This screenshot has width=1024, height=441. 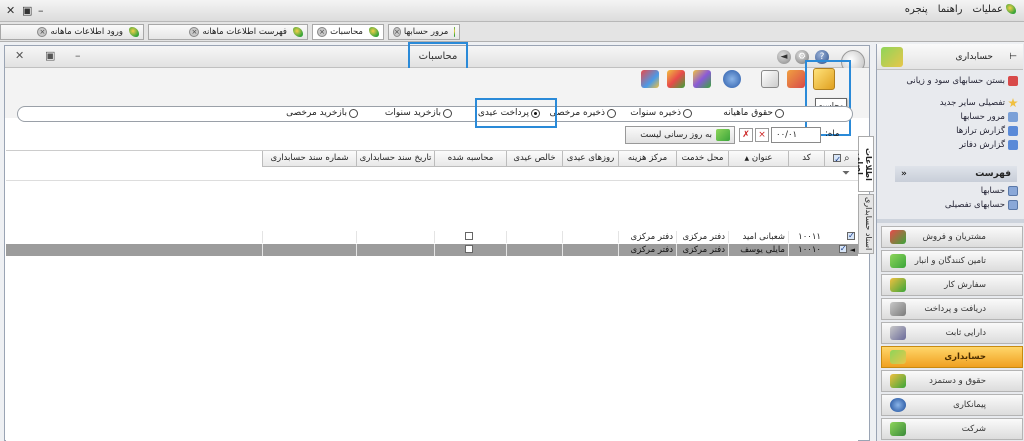 I want to click on cell-bonus-days, so click(x=590, y=250).